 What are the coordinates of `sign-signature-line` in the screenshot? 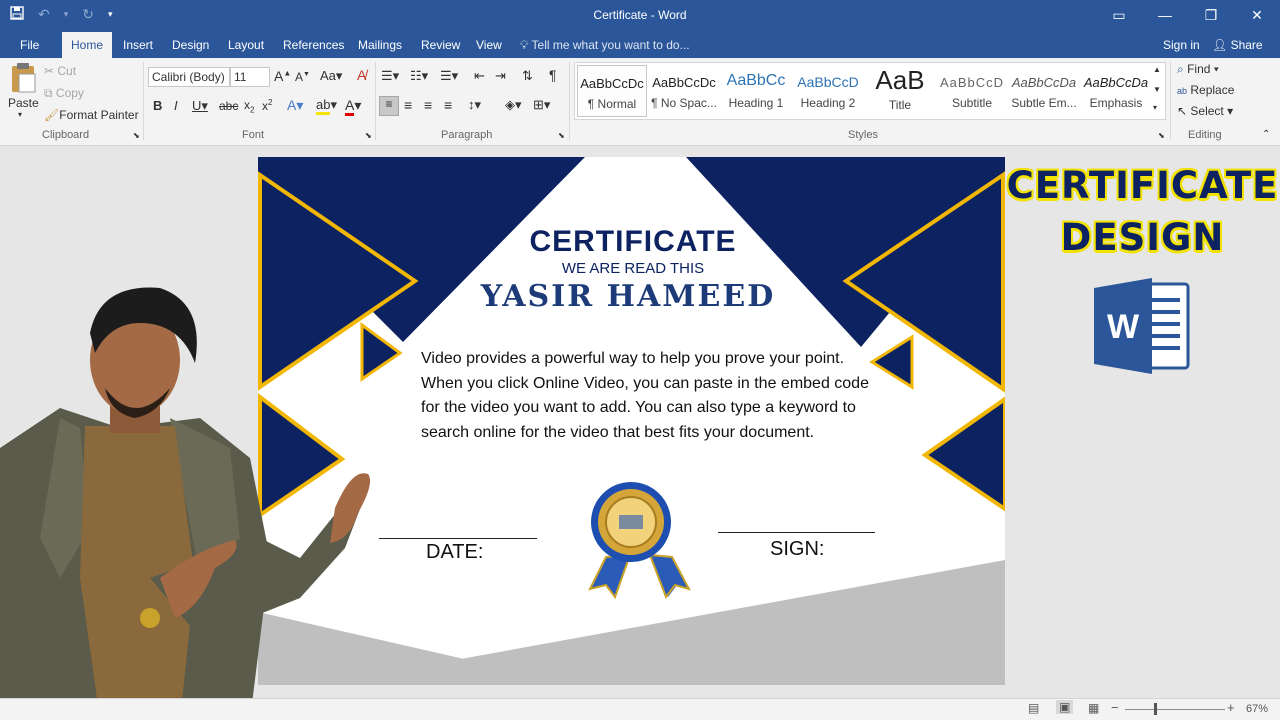 It's located at (796, 532).